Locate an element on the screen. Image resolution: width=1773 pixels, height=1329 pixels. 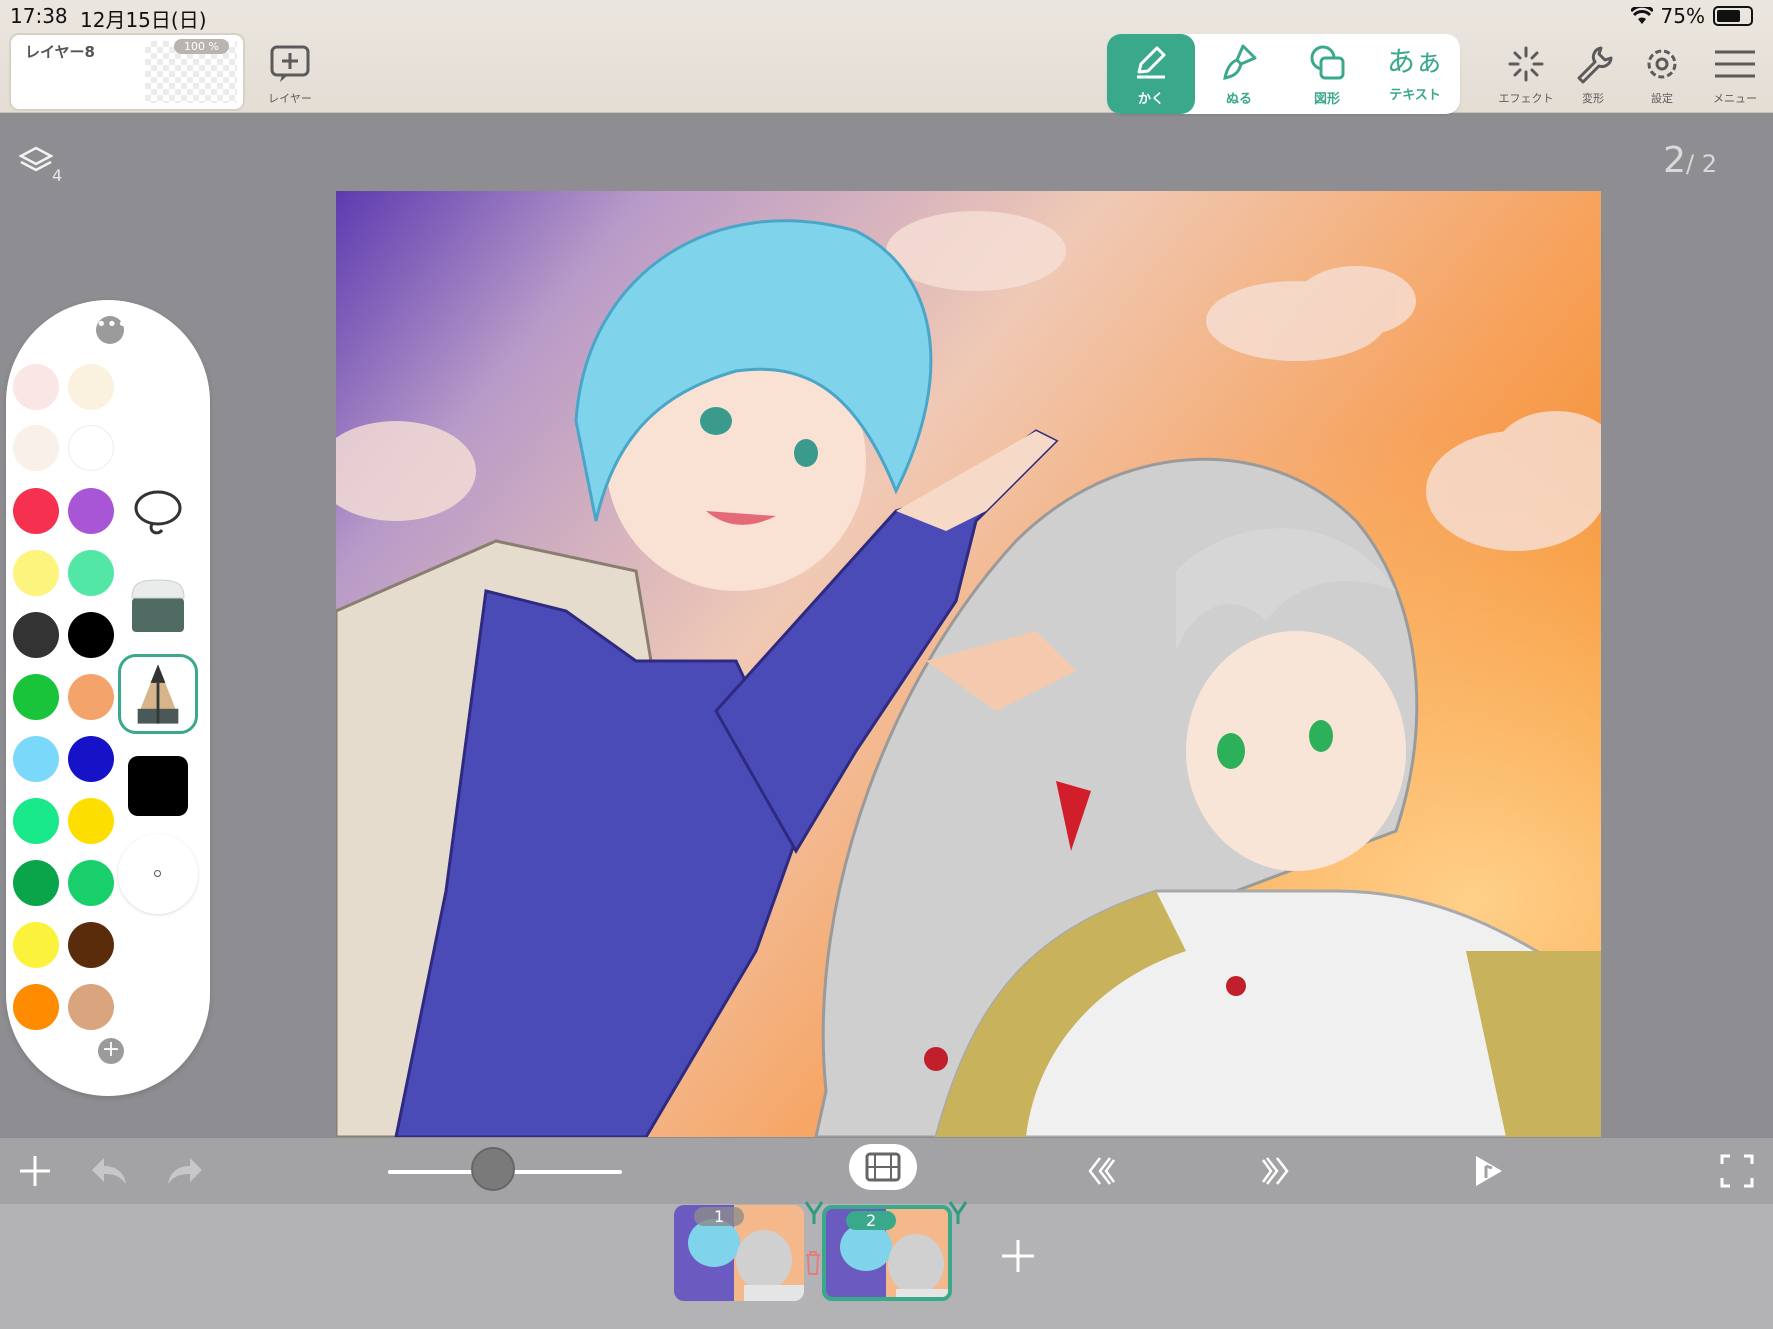
sparkle-icon is located at coordinates (1526, 64).